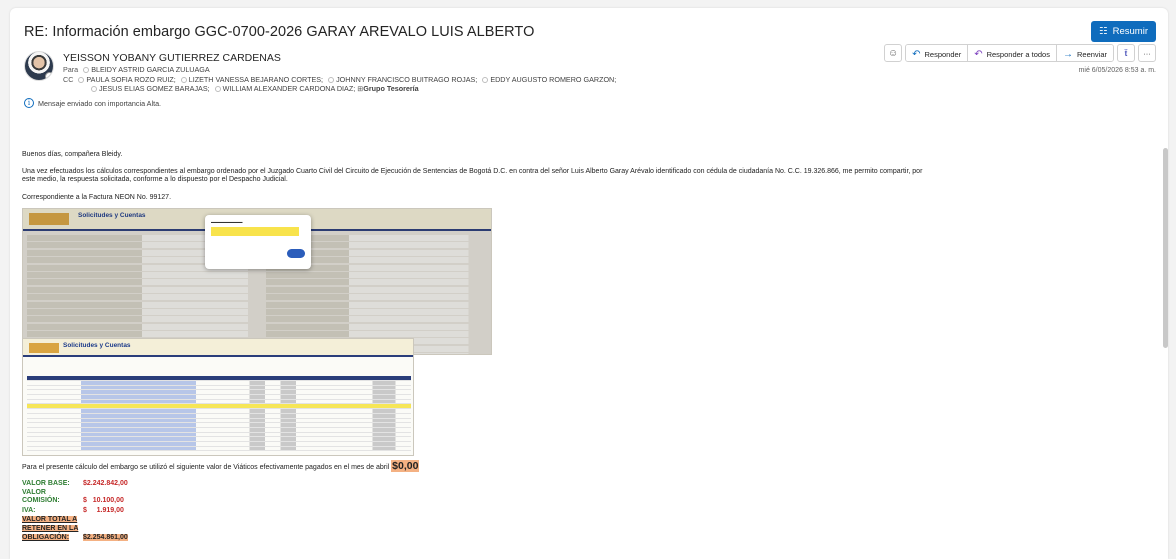 The height and width of the screenshot is (559, 1176). Describe the element at coordinates (1130, 31) in the screenshot. I see `summarize-label: Resumir` at that location.